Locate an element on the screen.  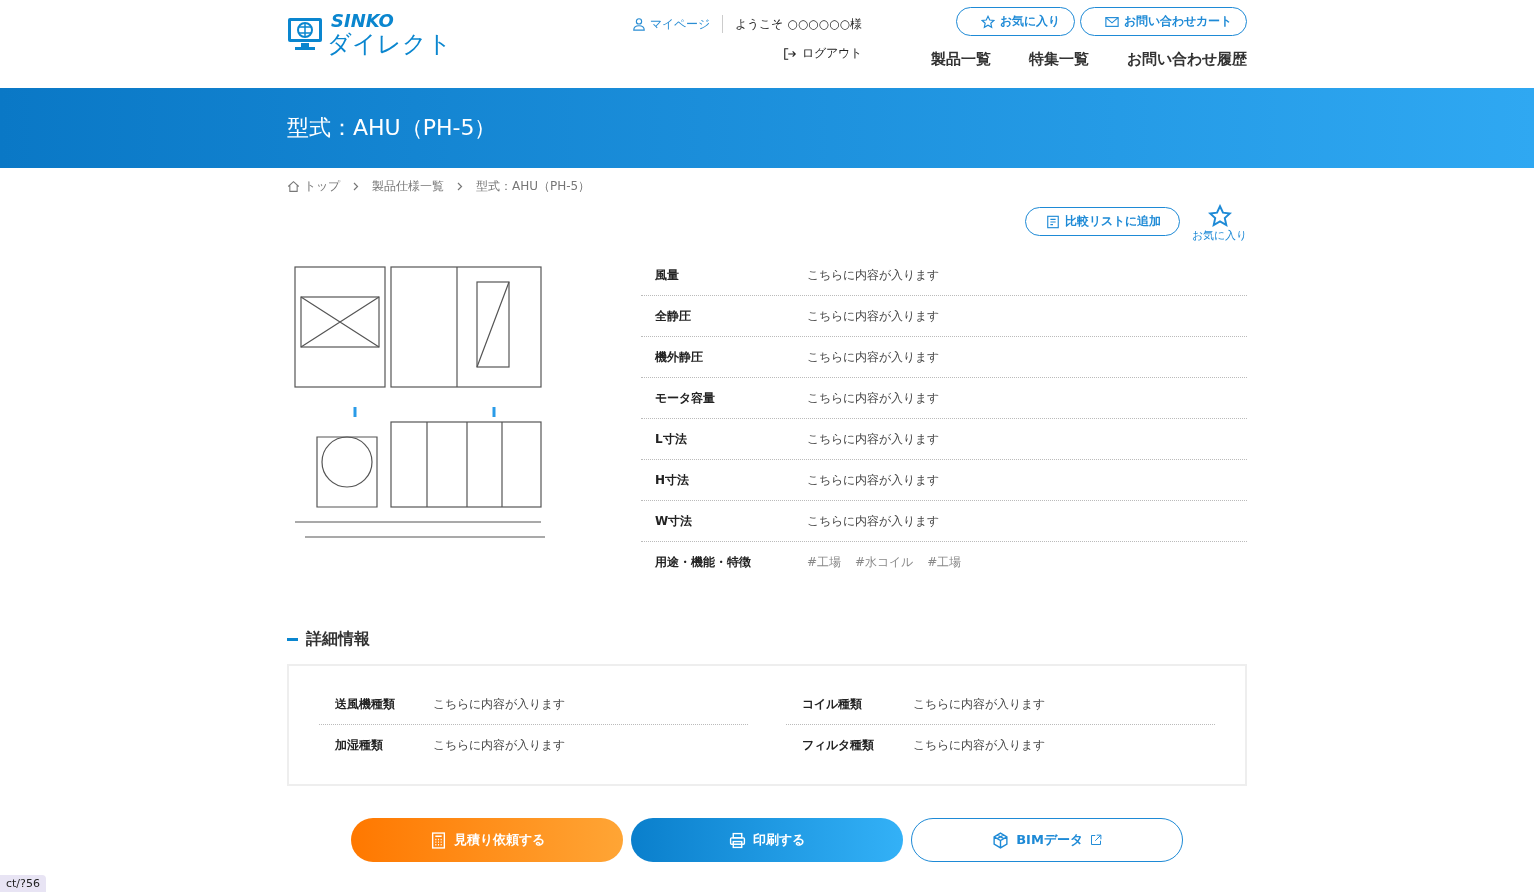
nav-link: 特集一覧 is located at coordinates (1059, 59).